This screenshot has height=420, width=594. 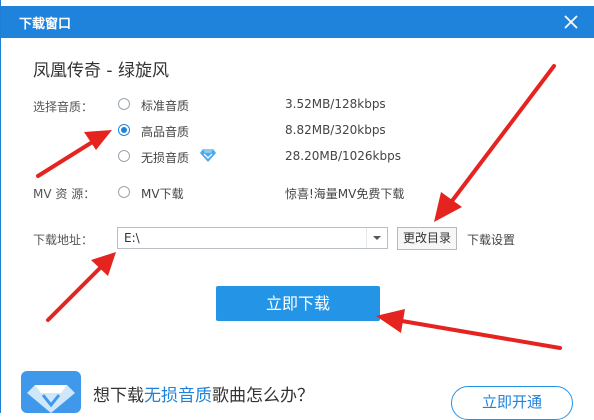 I want to click on path-label: 下载地址：, so click(x=63, y=240).